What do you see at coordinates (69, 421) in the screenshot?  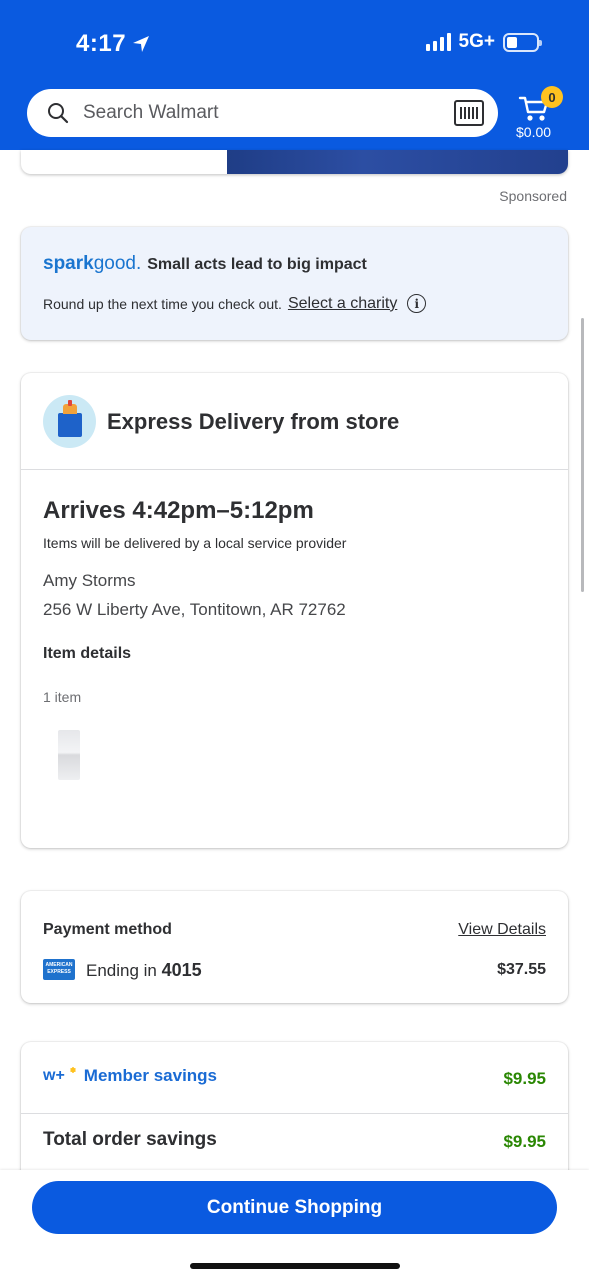 I see `shopping-bag-icon` at bounding box center [69, 421].